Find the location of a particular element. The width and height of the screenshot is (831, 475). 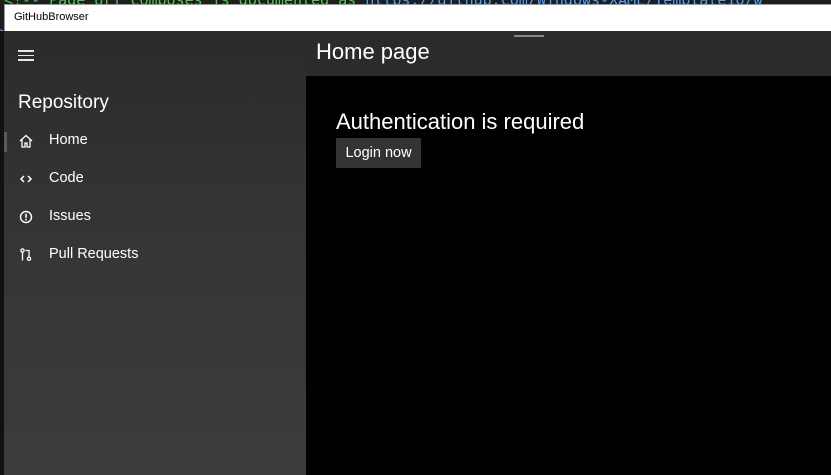

nav-item-label: Code is located at coordinates (66, 178).